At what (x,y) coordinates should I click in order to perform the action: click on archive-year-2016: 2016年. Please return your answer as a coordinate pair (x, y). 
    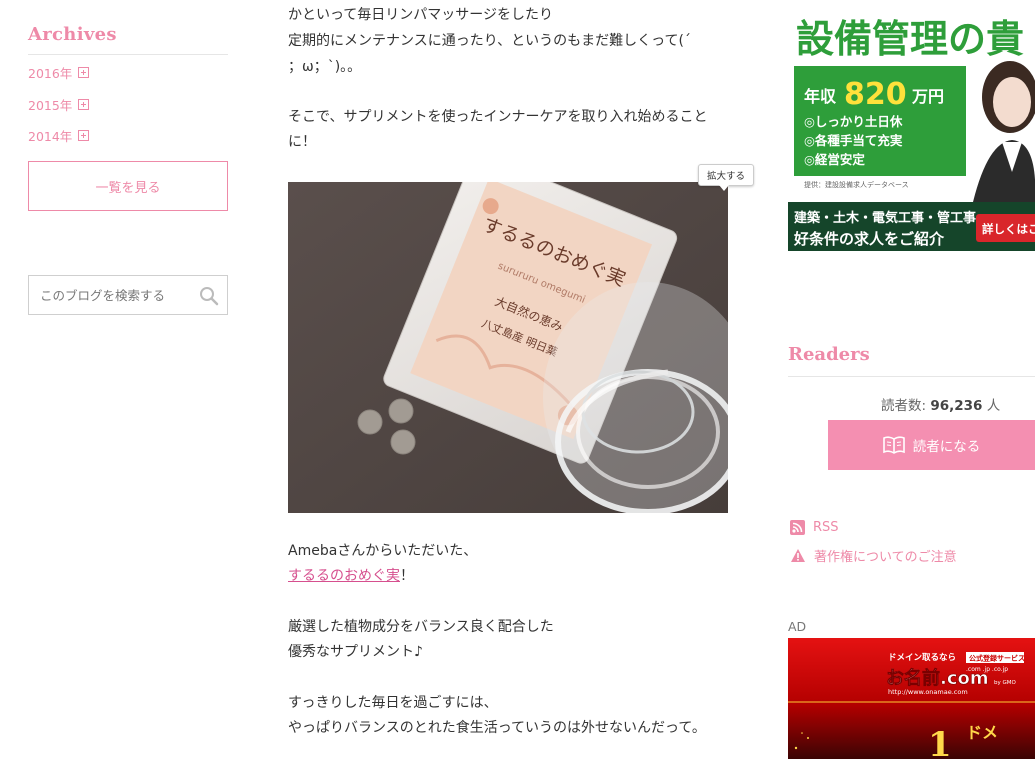
    Looking at the image, I should click on (59, 72).